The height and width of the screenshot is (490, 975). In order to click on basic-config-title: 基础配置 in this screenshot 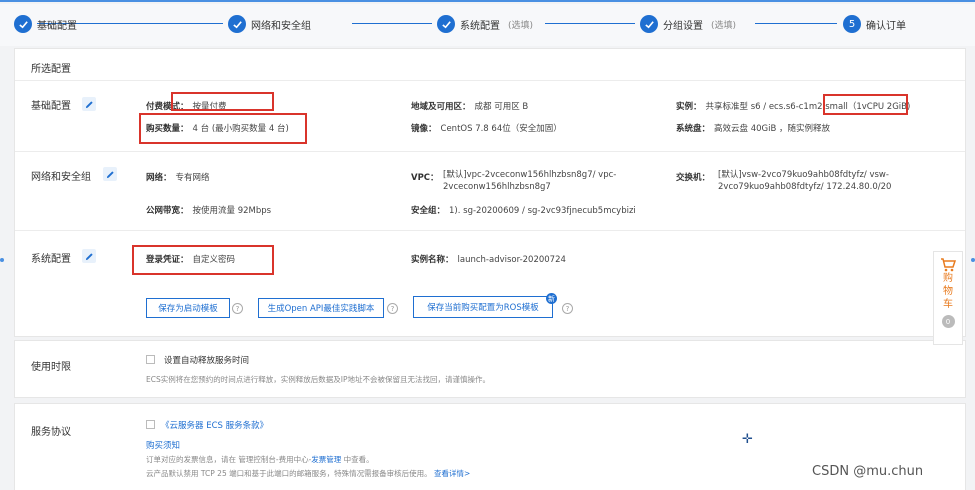, I will do `click(51, 106)`.